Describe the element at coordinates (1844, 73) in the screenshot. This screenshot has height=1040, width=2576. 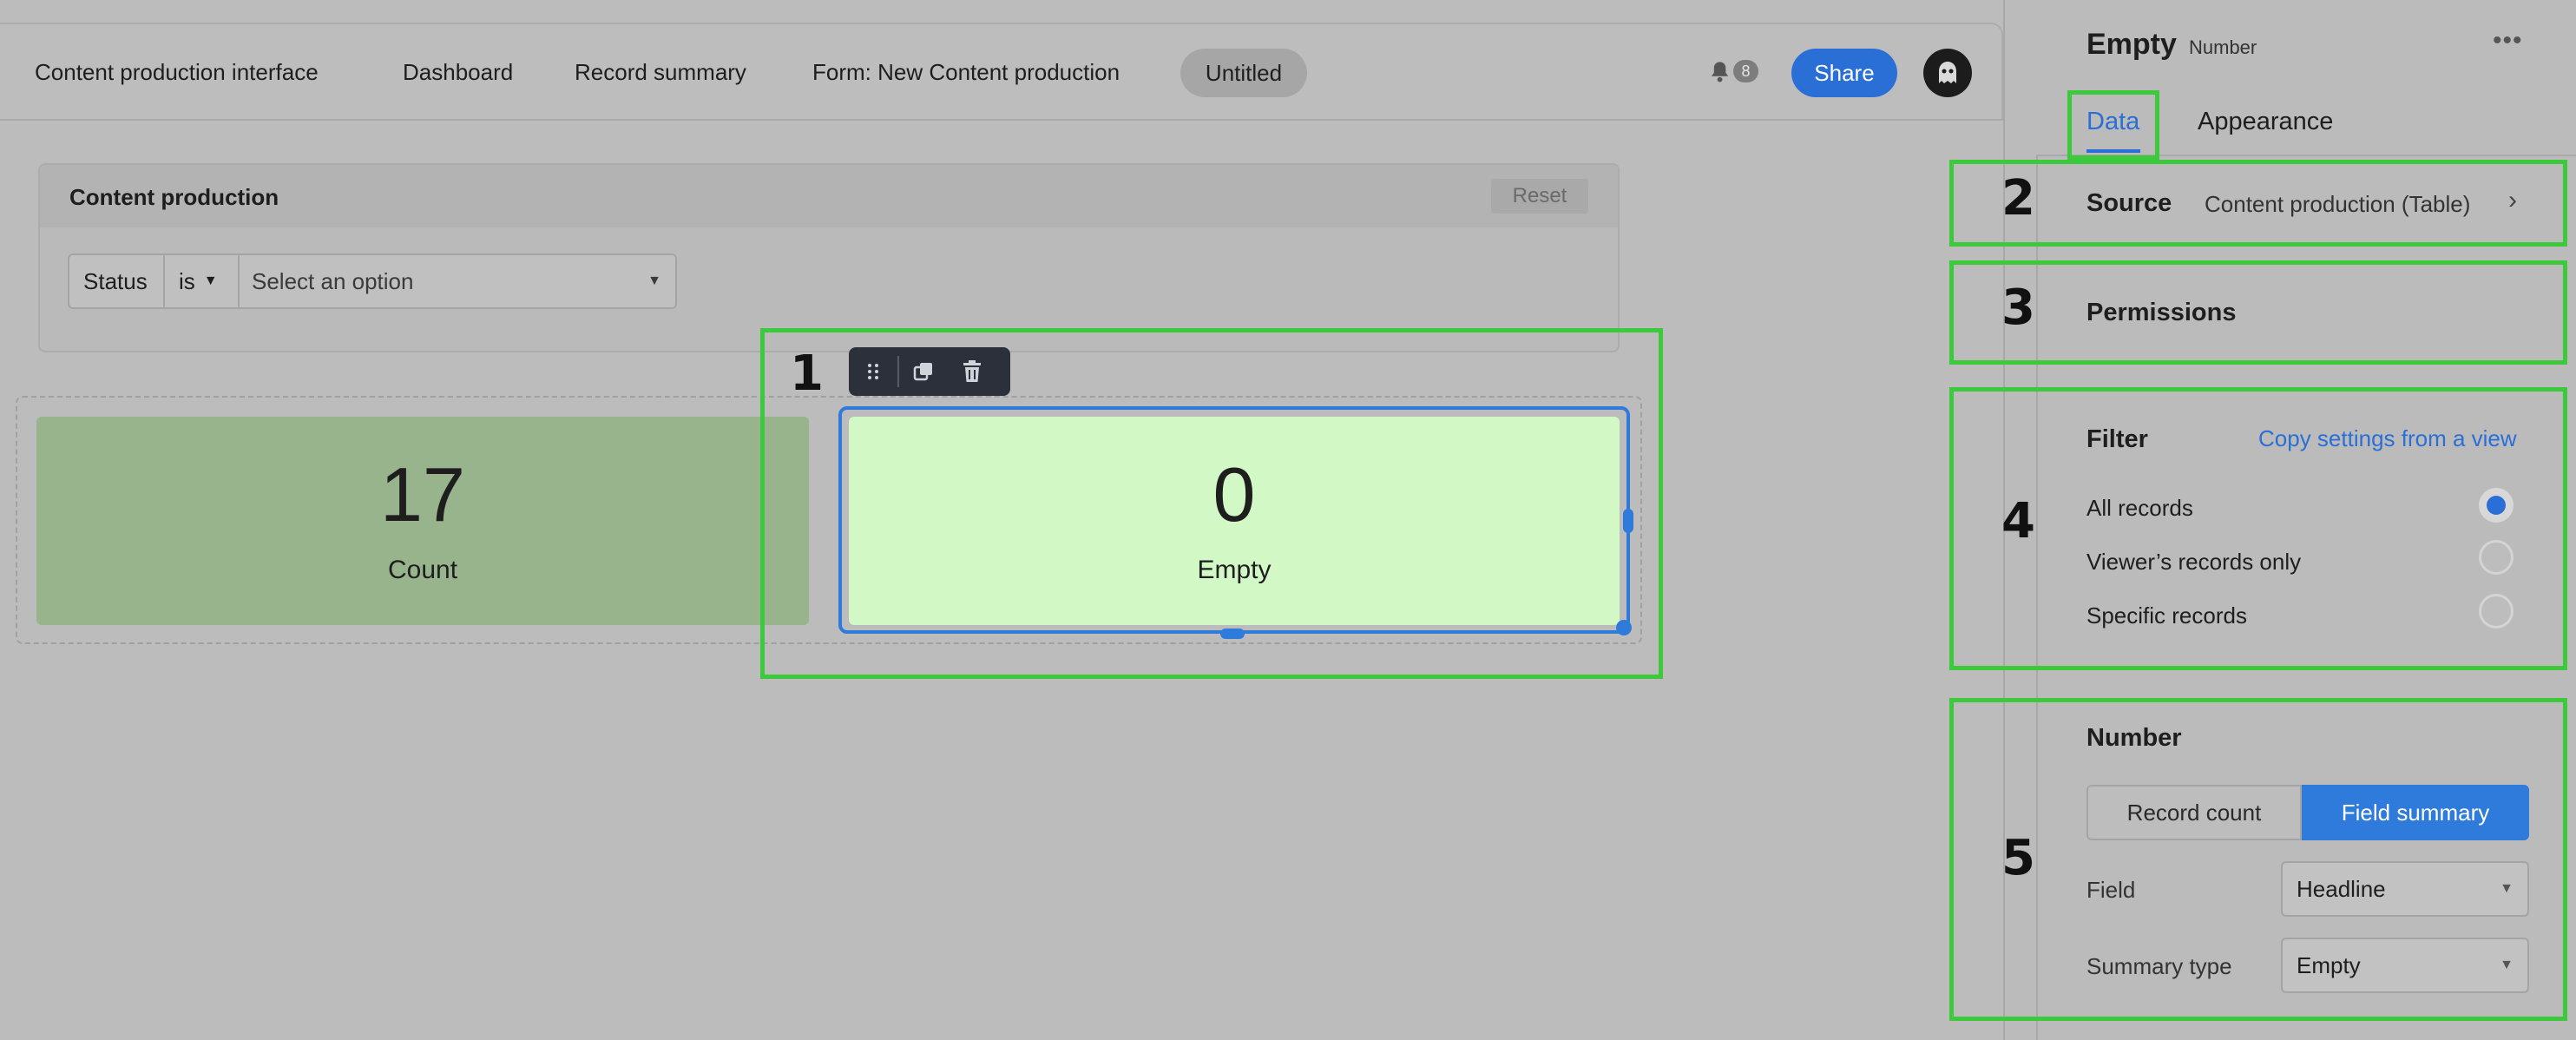
I see `share-button: Share` at that location.